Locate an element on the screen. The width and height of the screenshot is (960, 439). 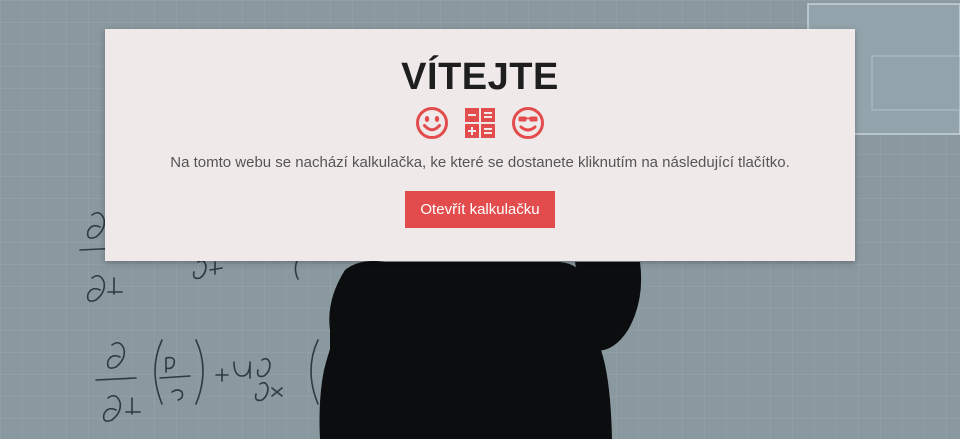
calculator-icon is located at coordinates (480, 123).